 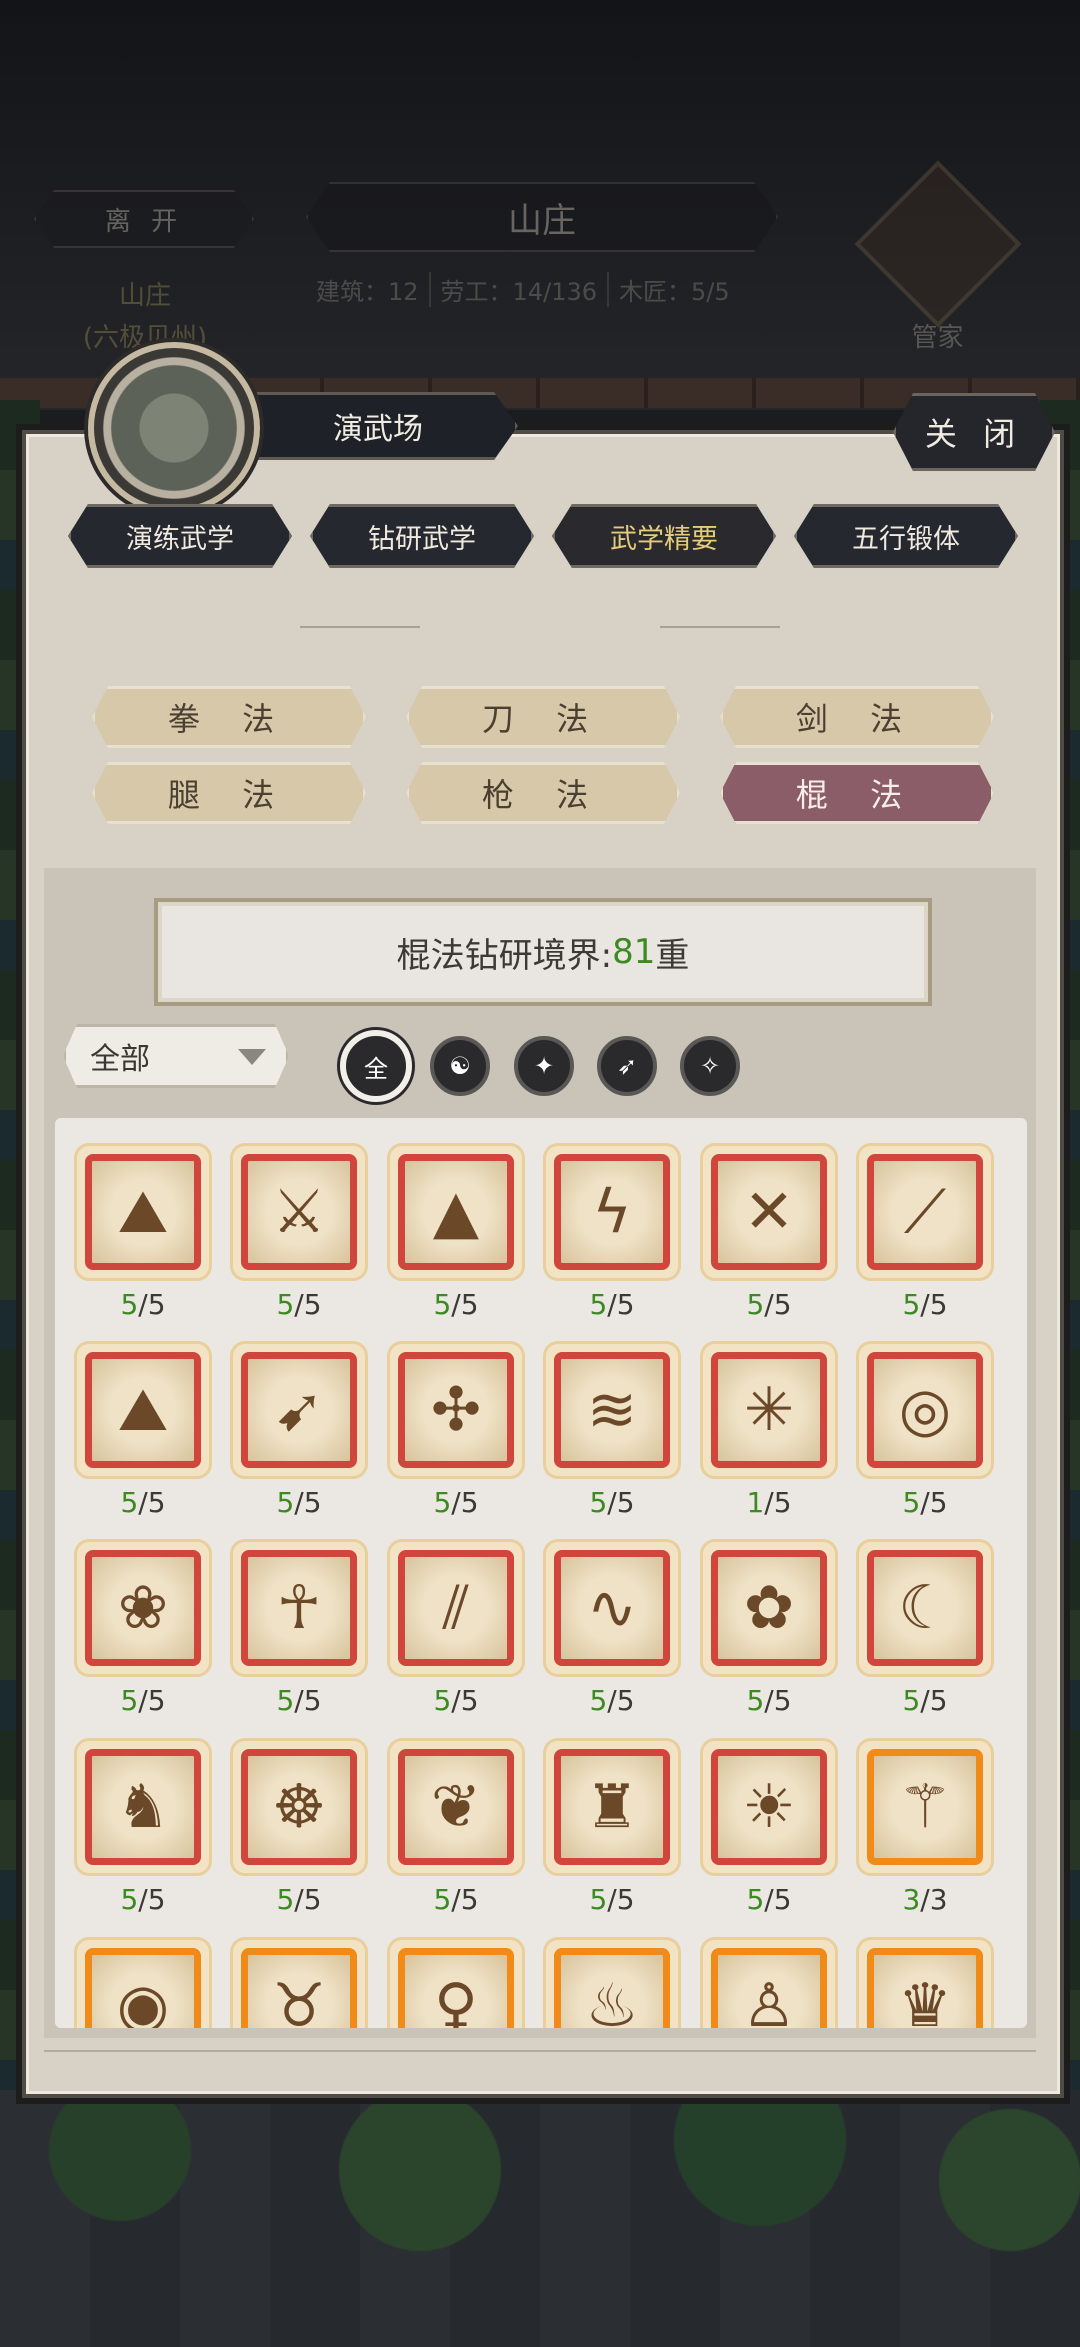 I want to click on skill-card: ✣ 5/5, so click(x=460, y=1431).